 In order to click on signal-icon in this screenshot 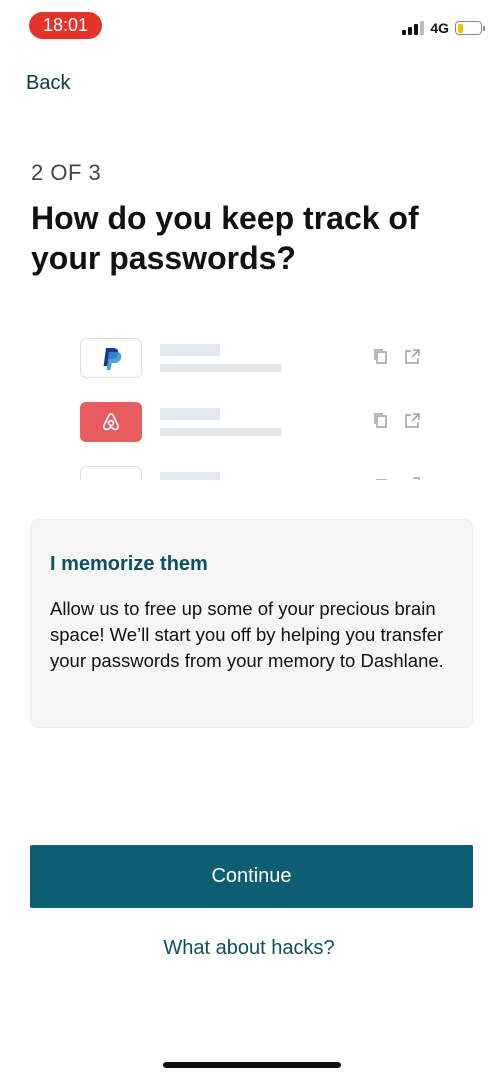, I will do `click(413, 28)`.